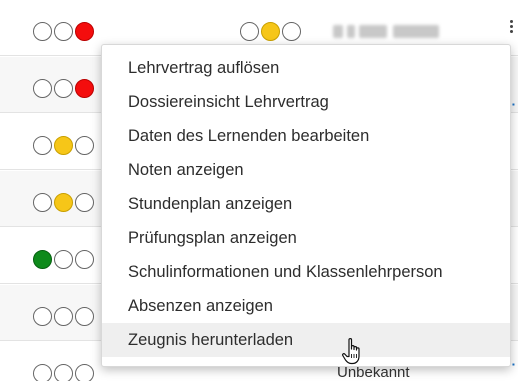 This screenshot has height=381, width=518. What do you see at coordinates (306, 238) in the screenshot?
I see `menu-item-pruefungsplan: Prüfungsplan anzeigen` at bounding box center [306, 238].